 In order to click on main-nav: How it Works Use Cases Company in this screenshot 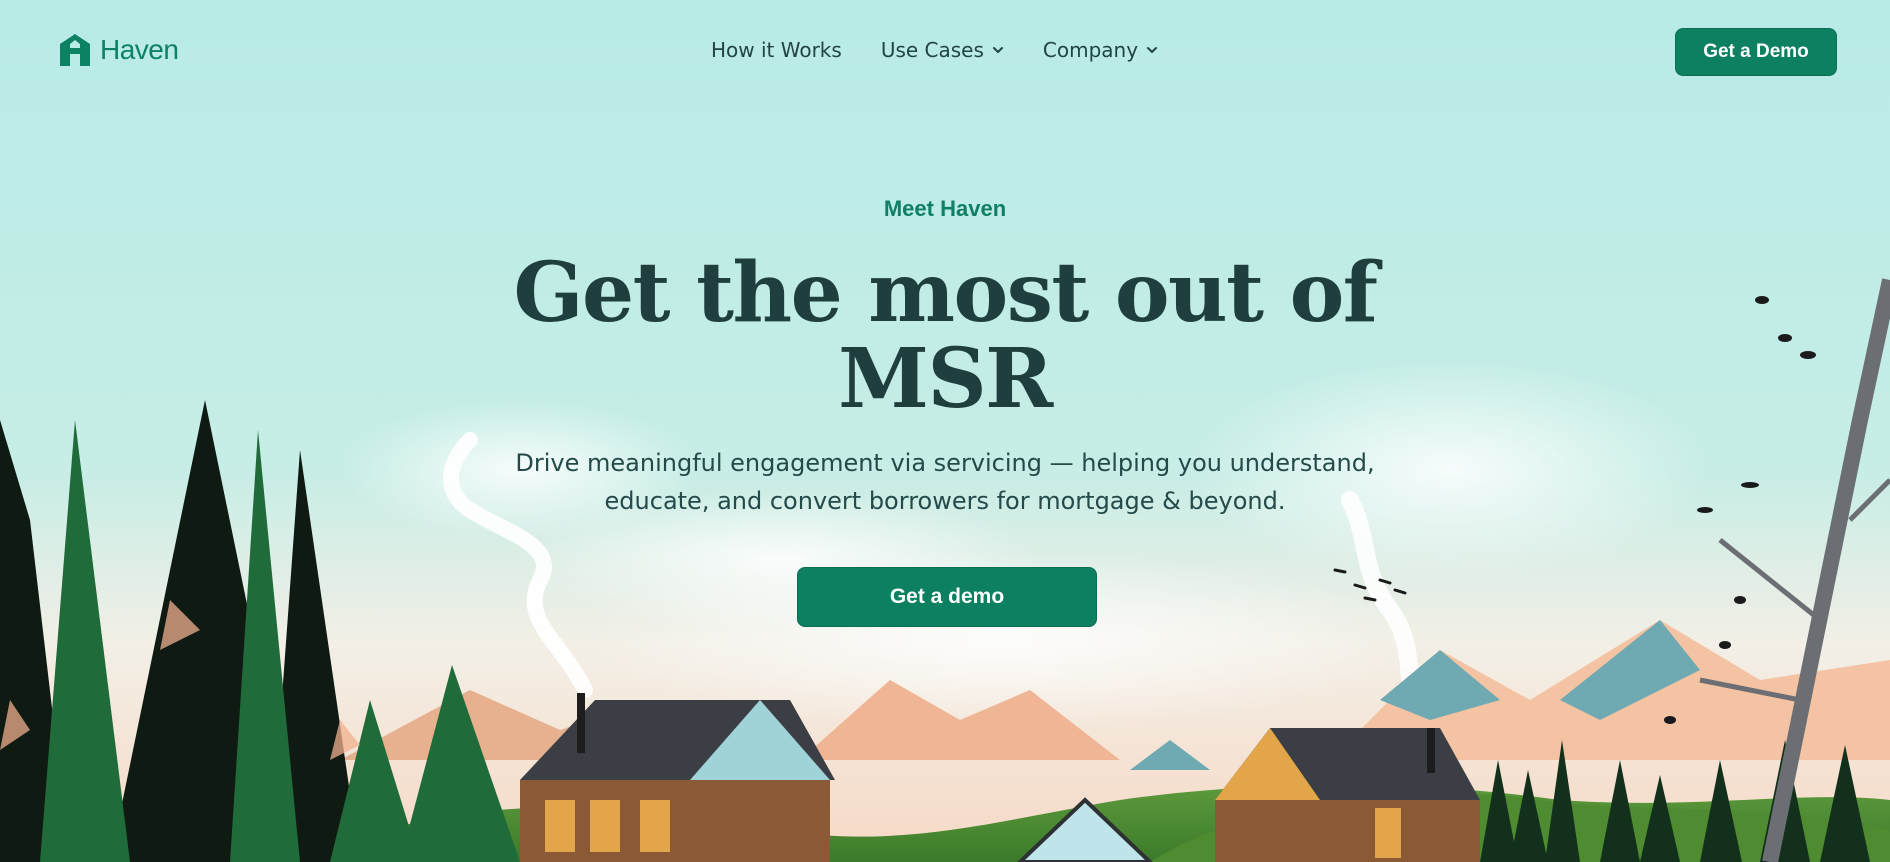, I will do `click(934, 50)`.